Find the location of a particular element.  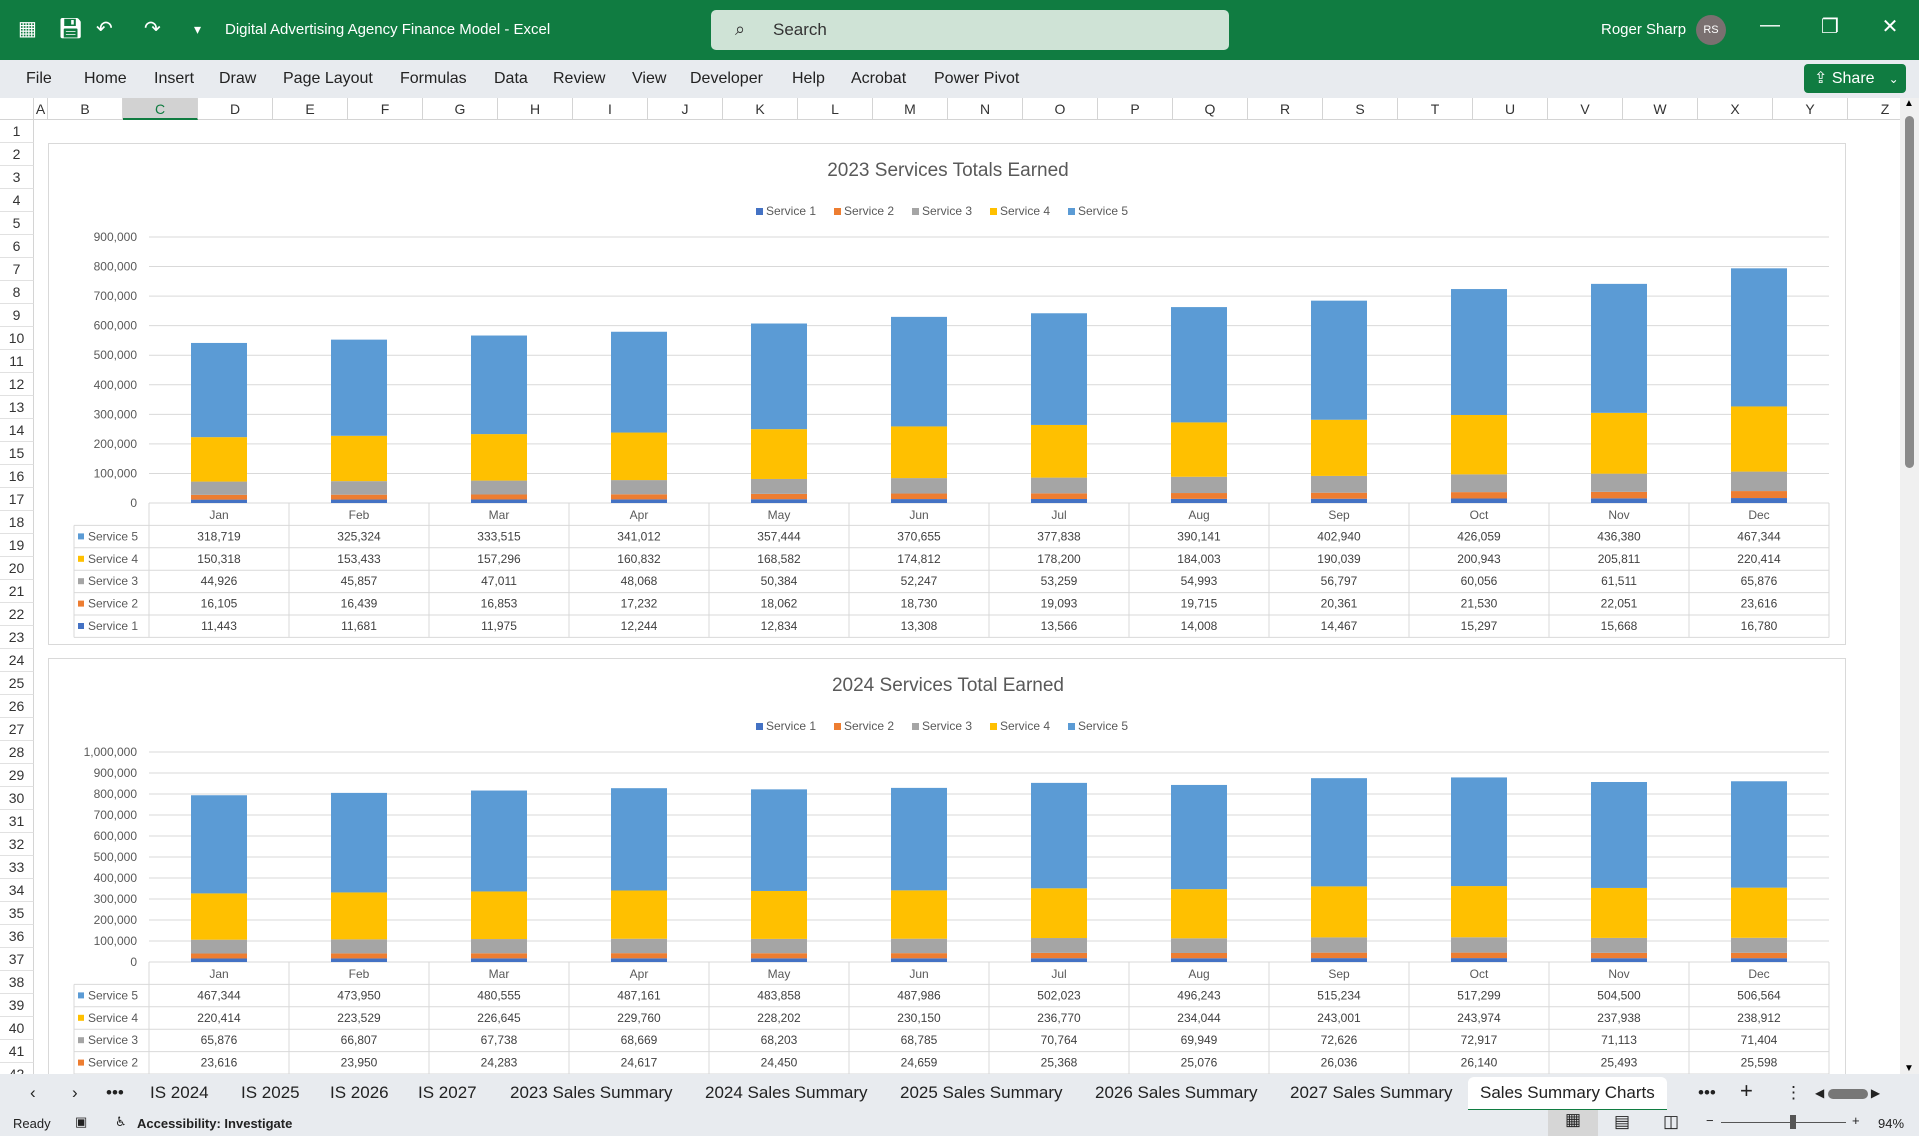

row-header-18: 18 is located at coordinates (17, 522).